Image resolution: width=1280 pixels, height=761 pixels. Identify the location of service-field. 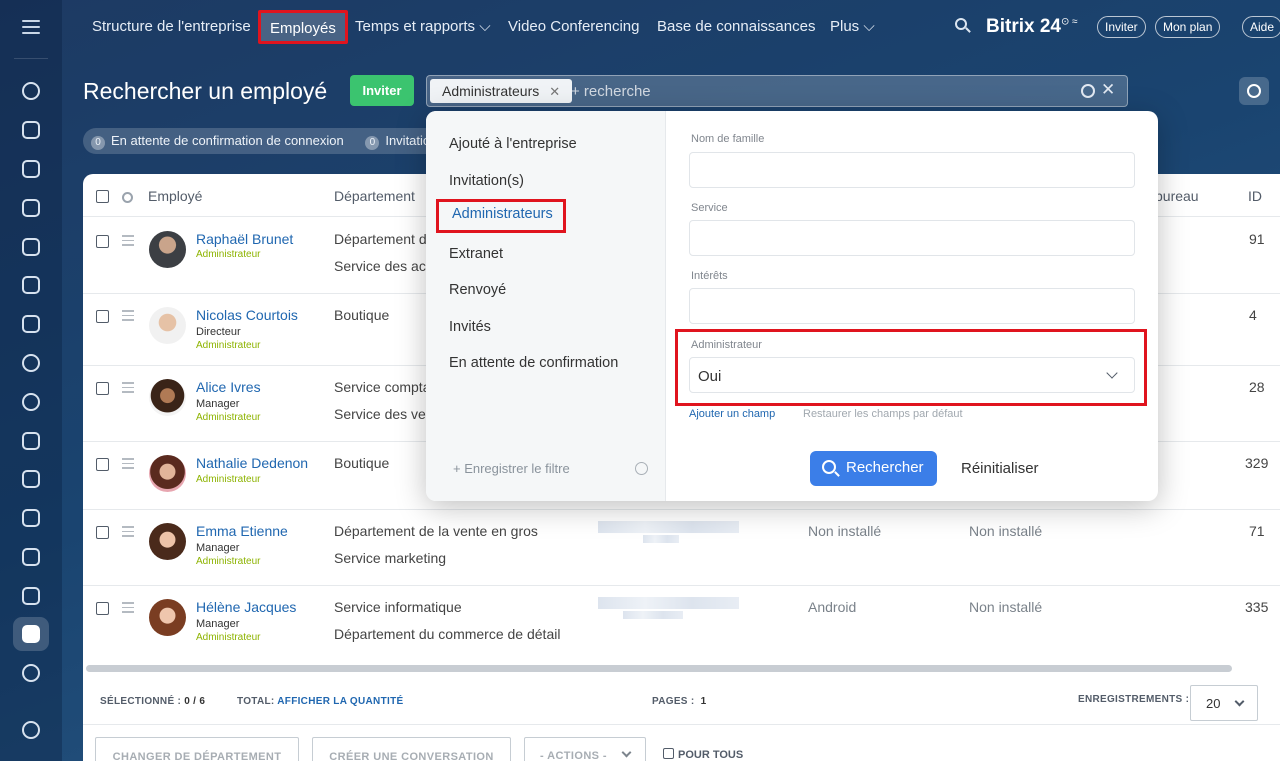
(912, 238).